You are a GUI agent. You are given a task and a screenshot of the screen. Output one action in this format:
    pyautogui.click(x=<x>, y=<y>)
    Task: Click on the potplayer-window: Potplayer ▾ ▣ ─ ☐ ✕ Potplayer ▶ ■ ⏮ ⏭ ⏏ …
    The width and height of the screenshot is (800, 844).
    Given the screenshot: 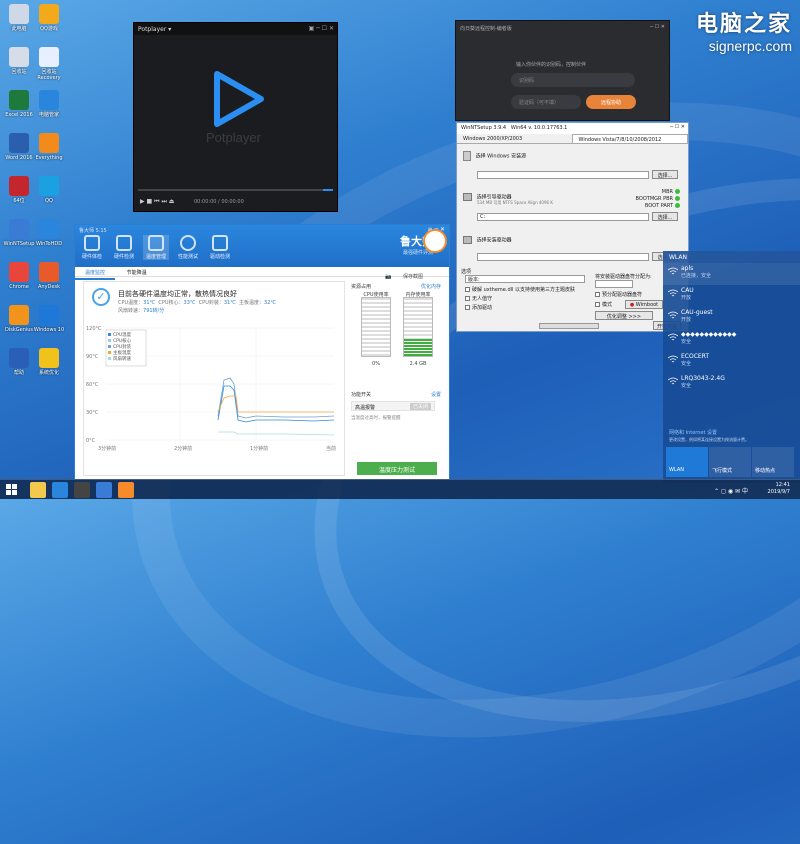 What is the action you would take?
    pyautogui.click(x=235, y=117)
    